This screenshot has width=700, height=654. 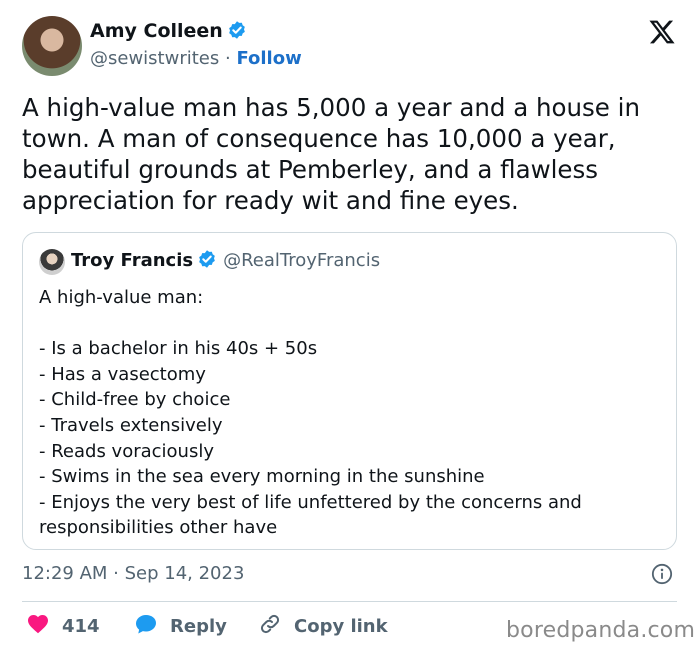 I want to click on copy-link-label: Copy link, so click(x=341, y=626).